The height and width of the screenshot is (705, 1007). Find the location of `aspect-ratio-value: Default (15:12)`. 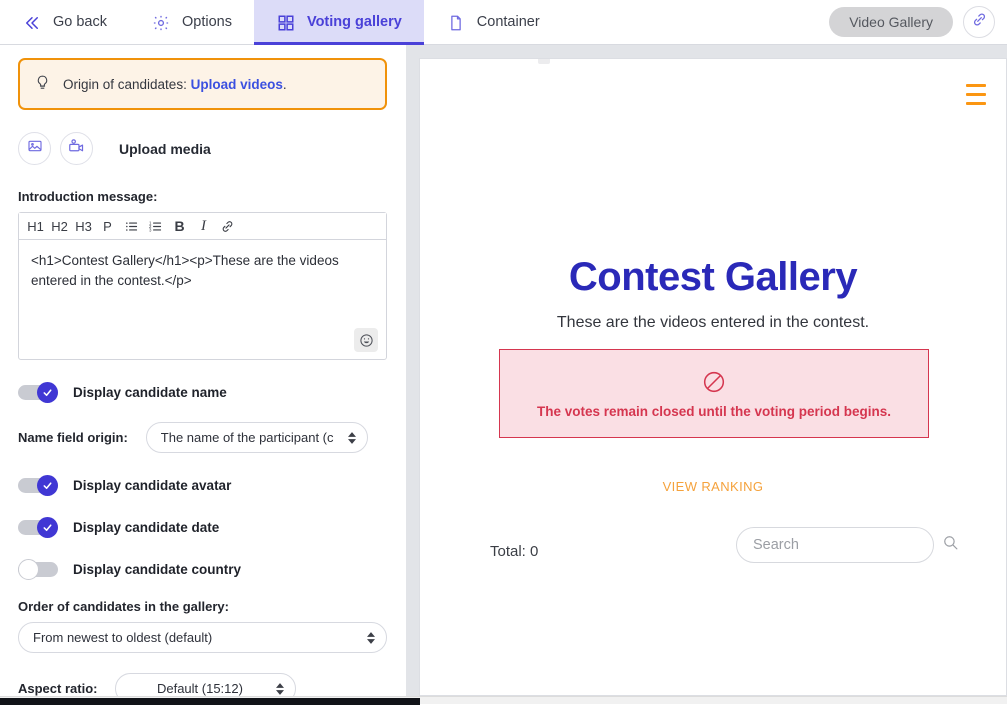

aspect-ratio-value: Default (15:12) is located at coordinates (200, 688).